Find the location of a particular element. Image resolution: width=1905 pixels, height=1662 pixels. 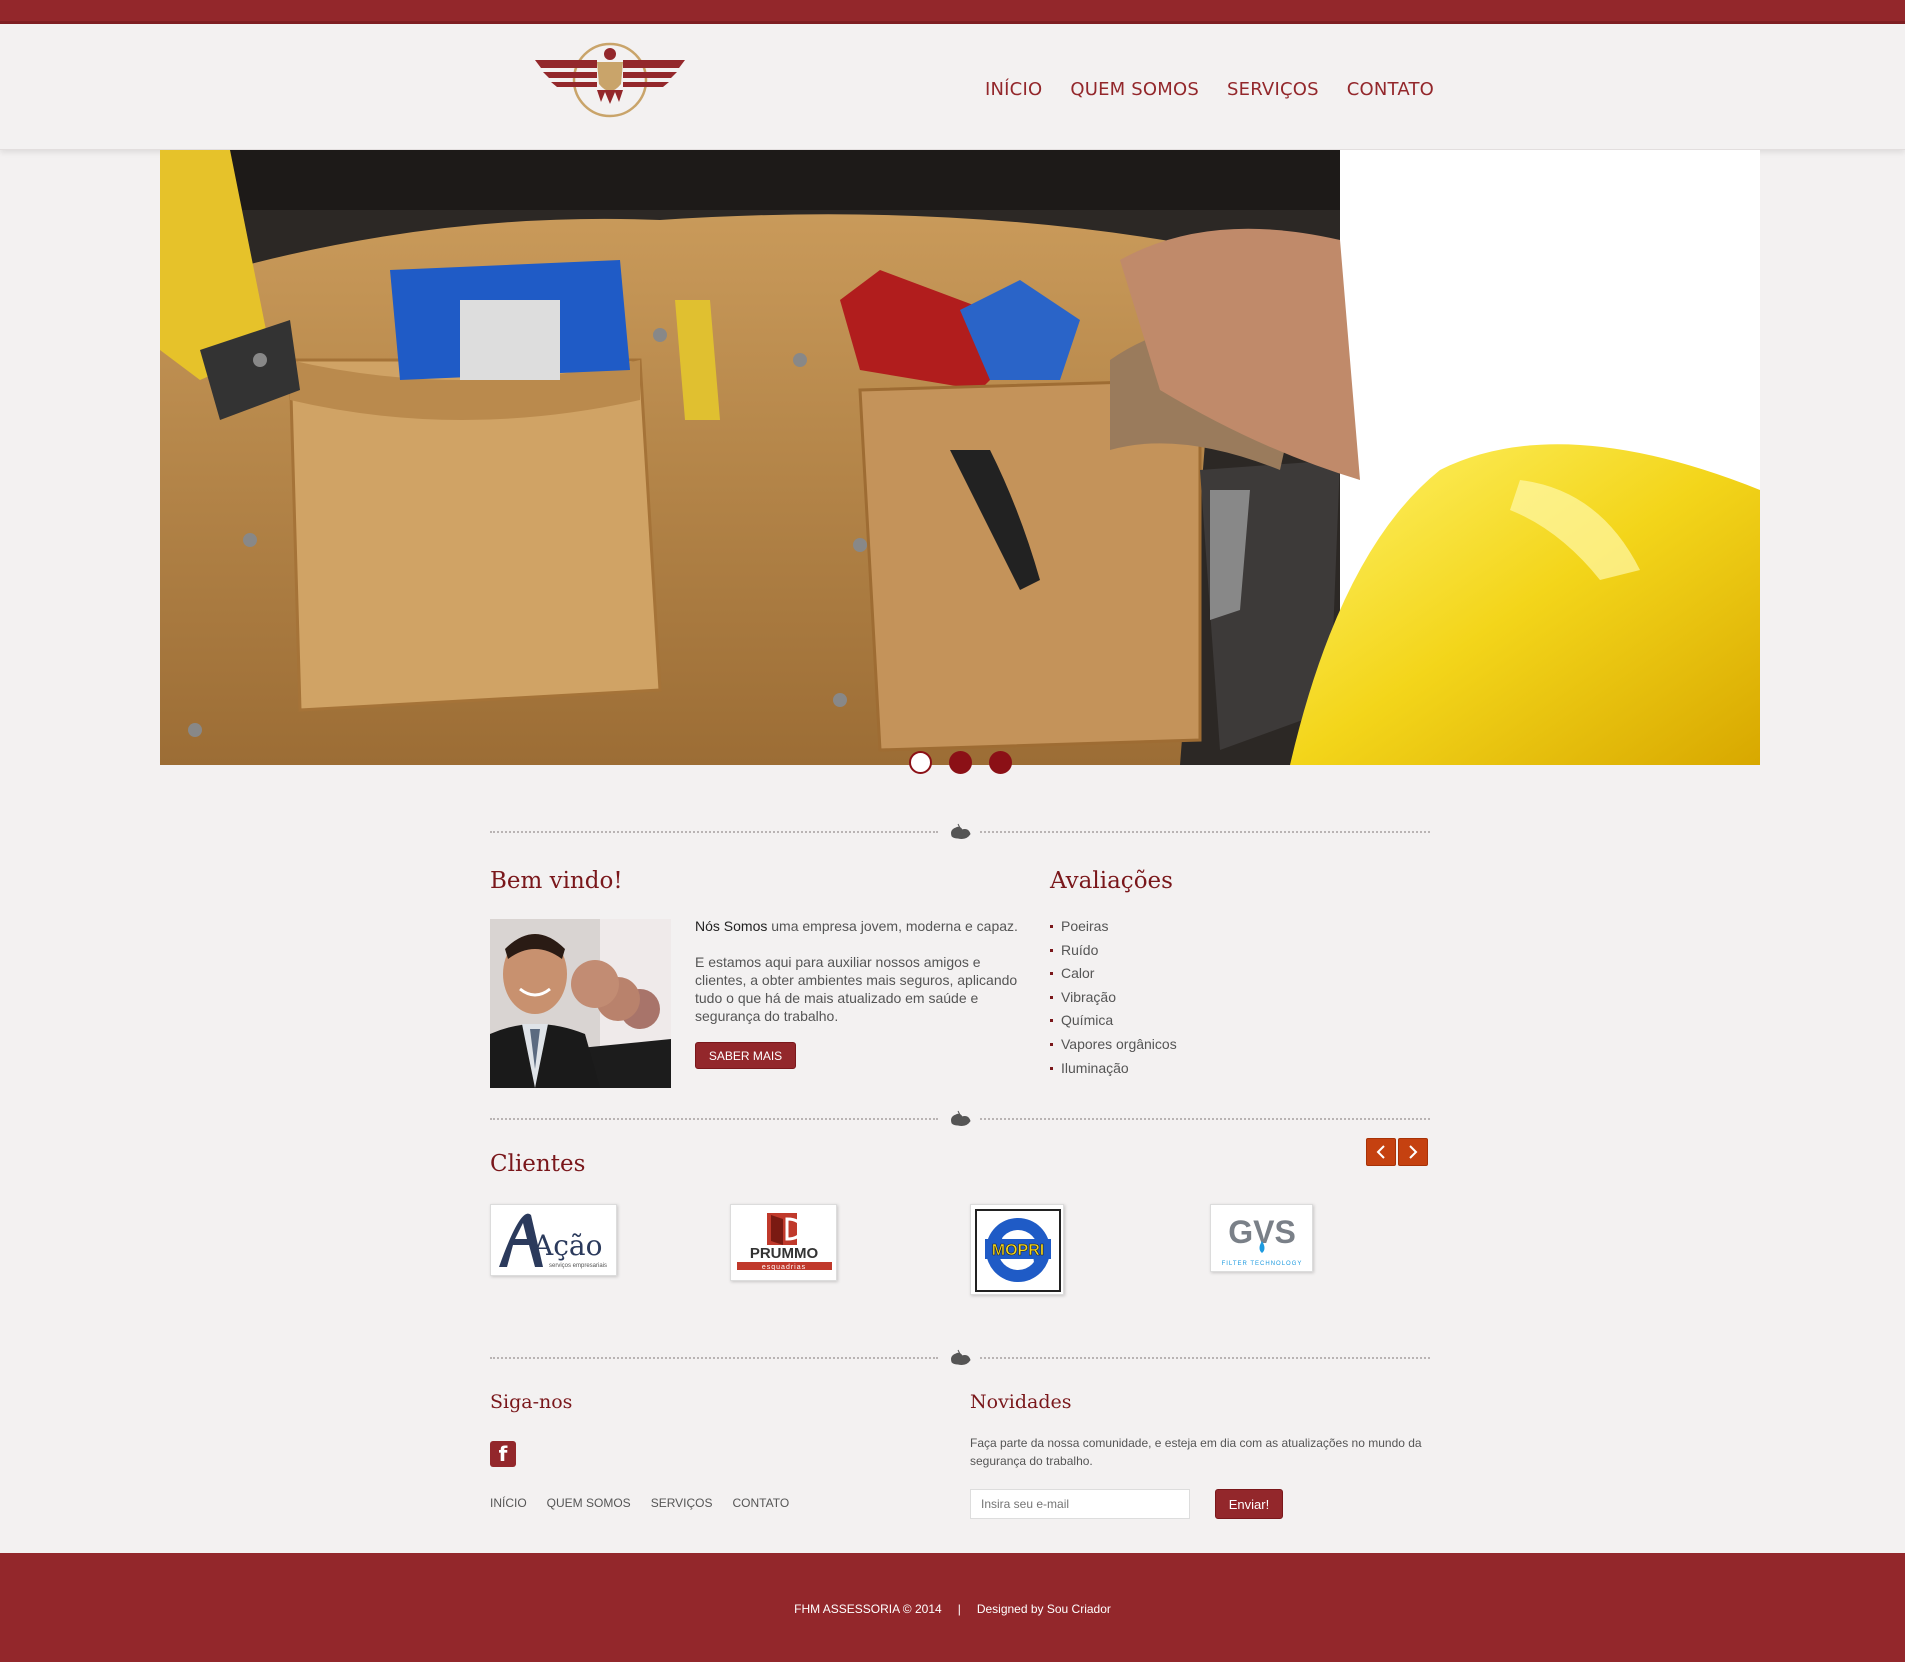

client-logo-mopri: MOPRI is located at coordinates (1017, 1249).